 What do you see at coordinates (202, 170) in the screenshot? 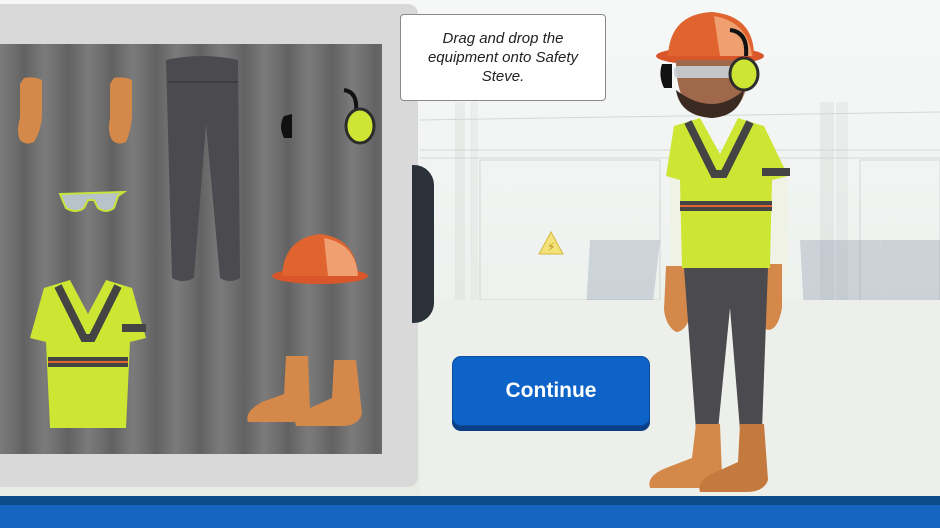
I see `pants` at bounding box center [202, 170].